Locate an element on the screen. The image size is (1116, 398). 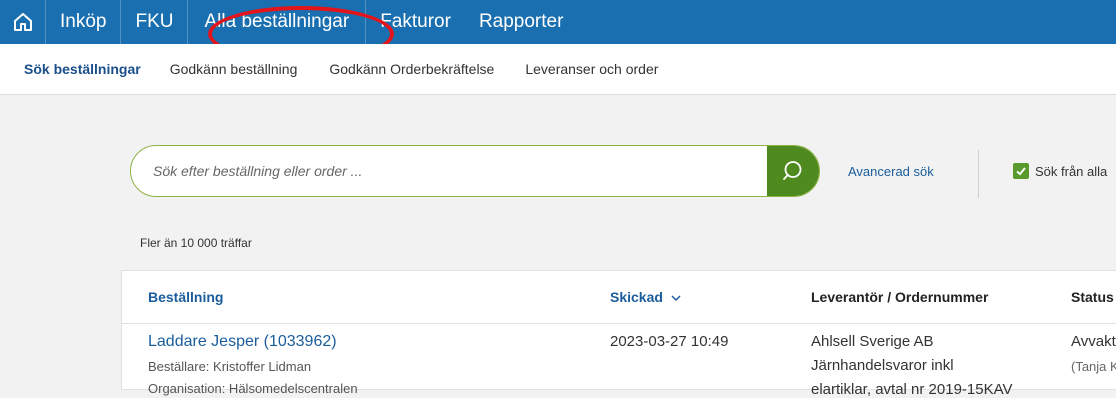
supplier-description-more: elartiklar, avtal nr 2019-15KAV is located at coordinates (912, 389).